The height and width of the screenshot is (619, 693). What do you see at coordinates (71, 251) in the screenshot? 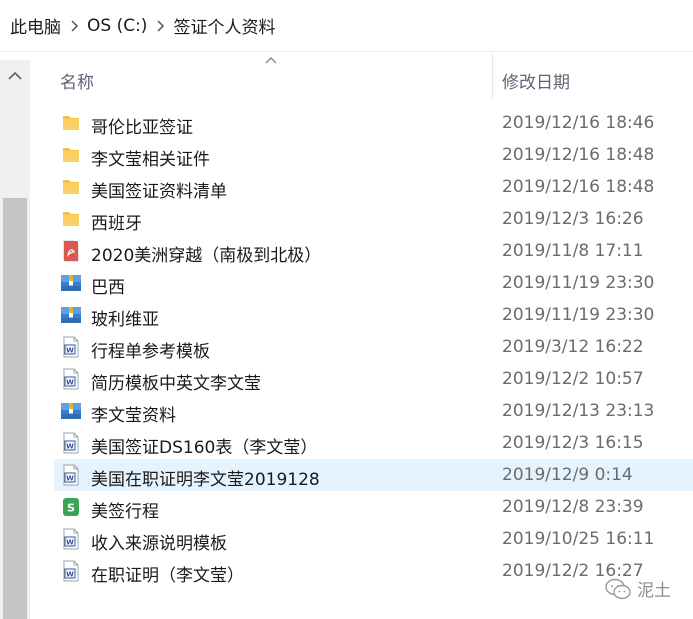
I see `pdf-icon` at bounding box center [71, 251].